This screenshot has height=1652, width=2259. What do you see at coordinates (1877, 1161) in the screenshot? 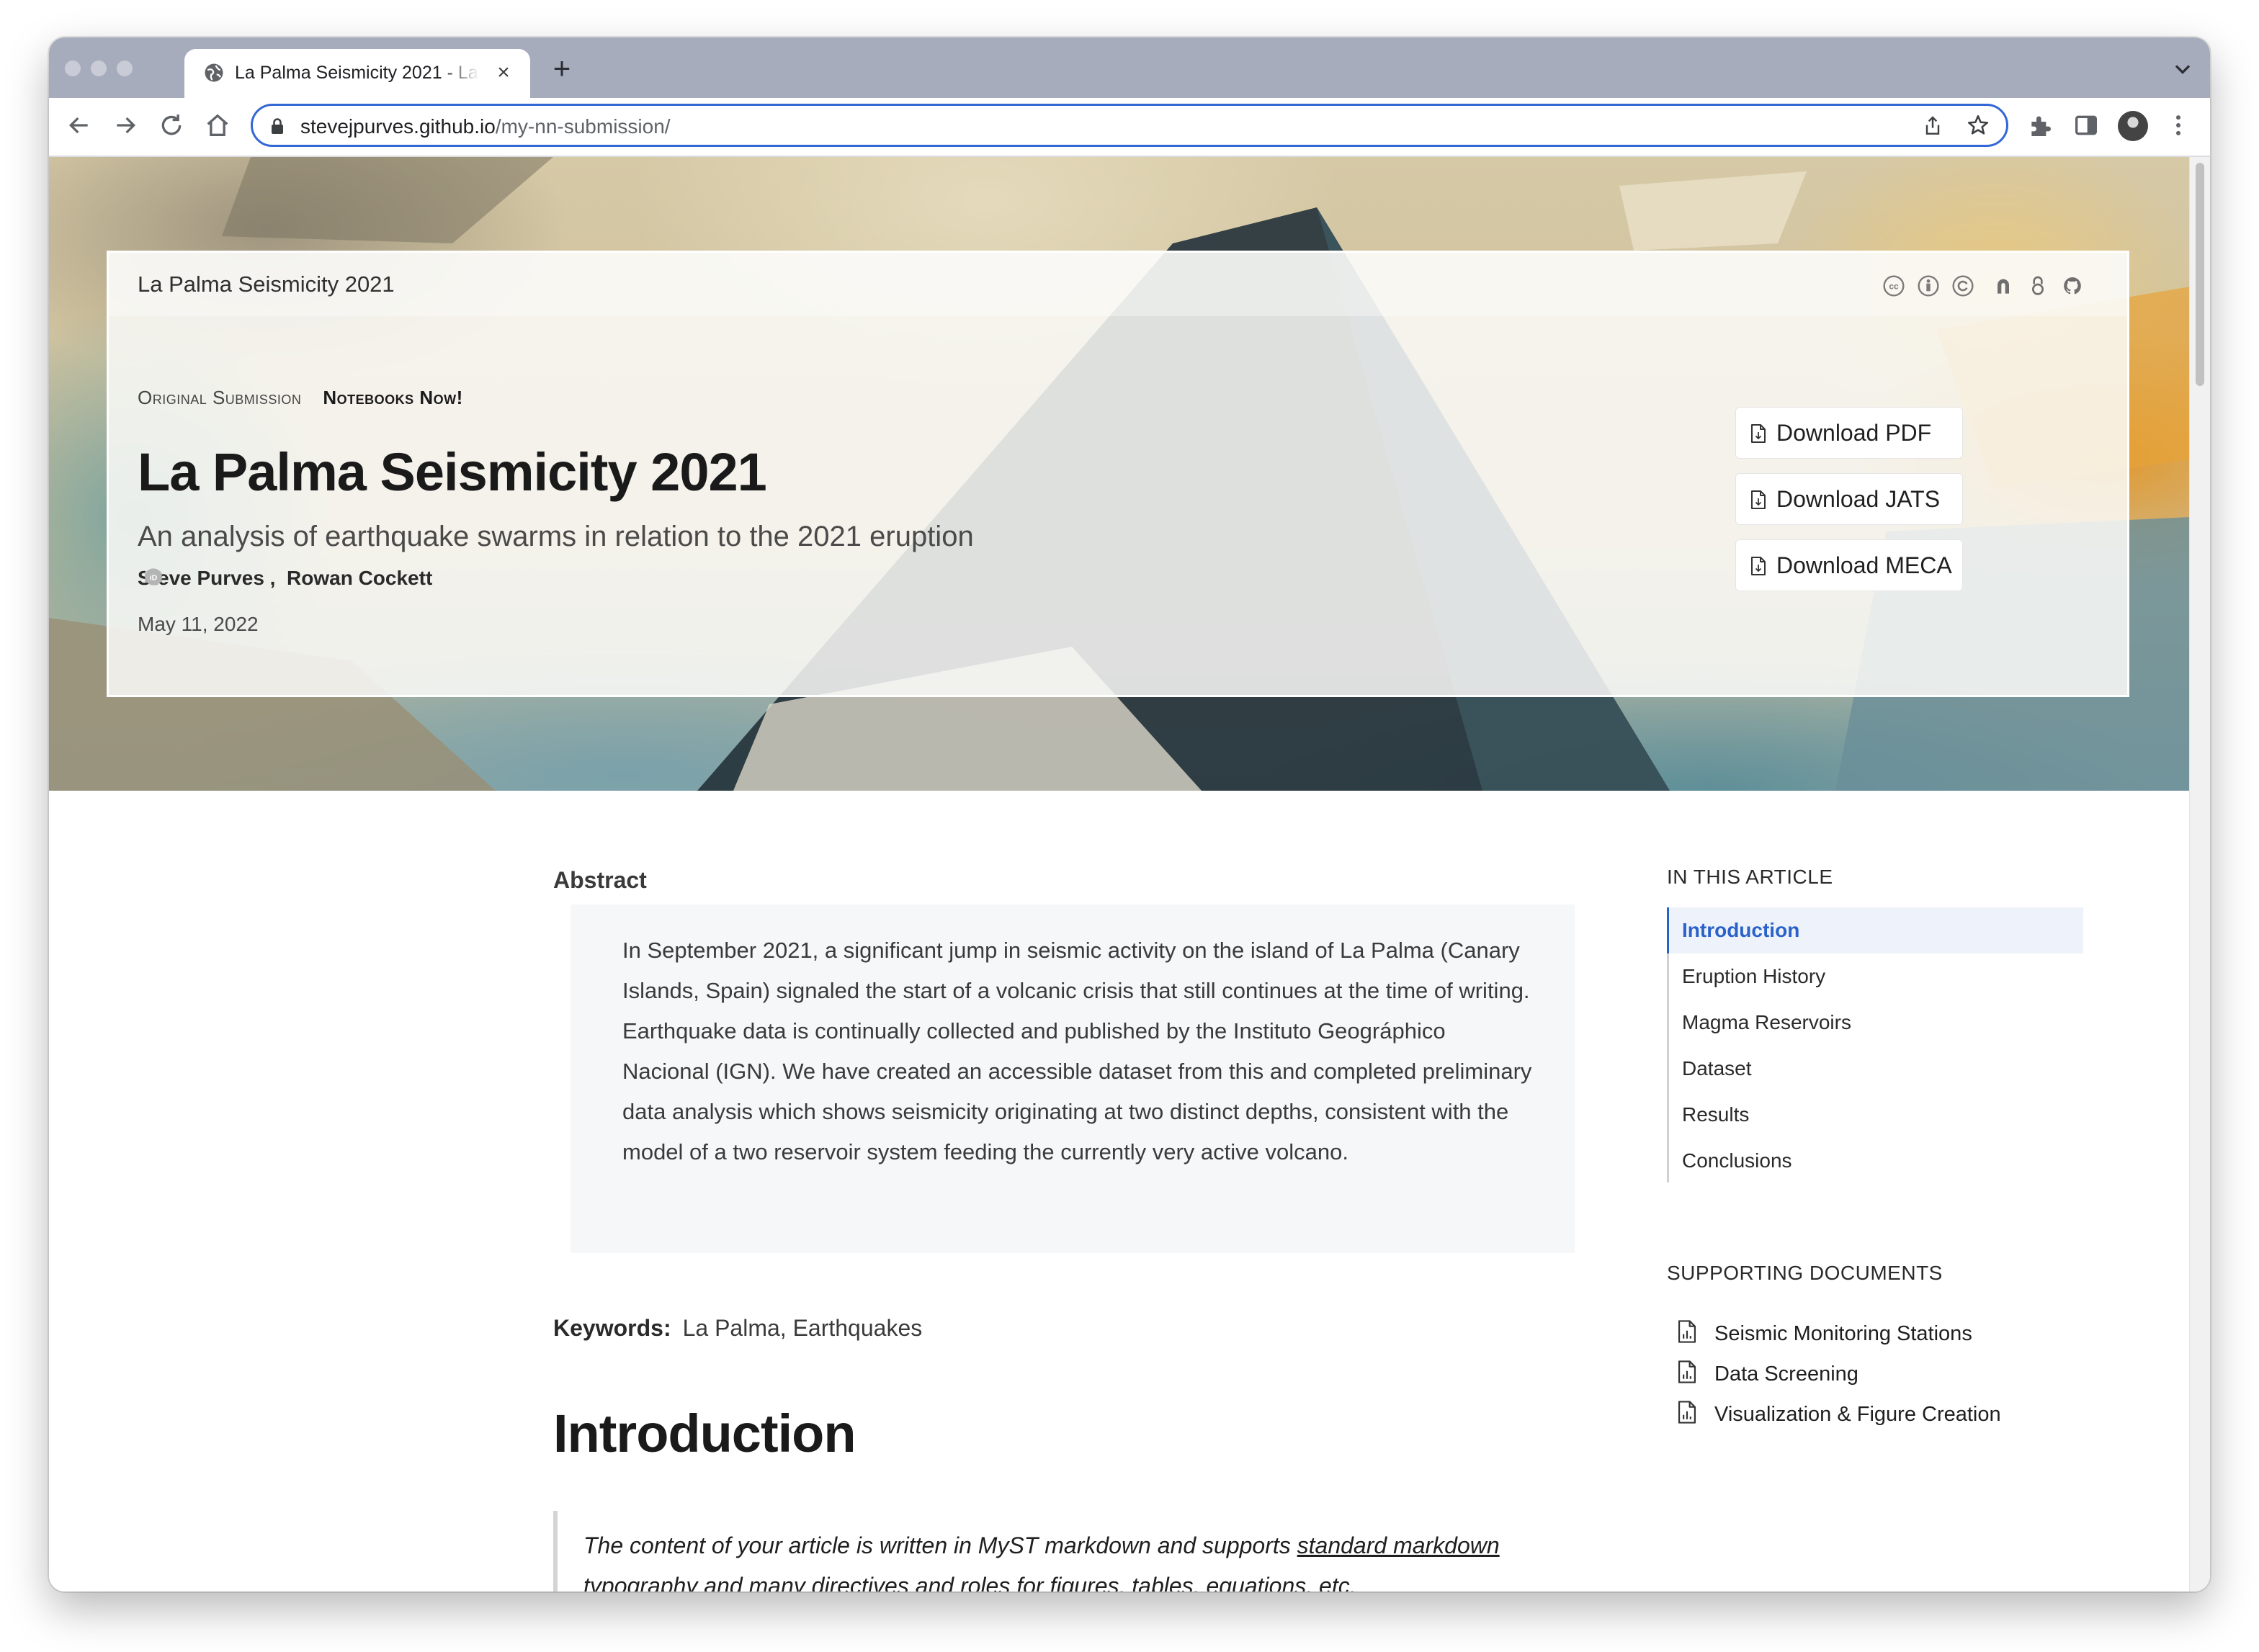
I see `toc-item-conclusions: Conclusions` at bounding box center [1877, 1161].